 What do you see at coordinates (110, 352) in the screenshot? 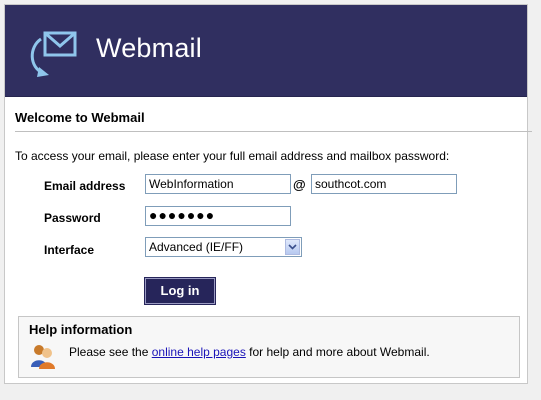
I see `help-text-before: Please see the` at bounding box center [110, 352].